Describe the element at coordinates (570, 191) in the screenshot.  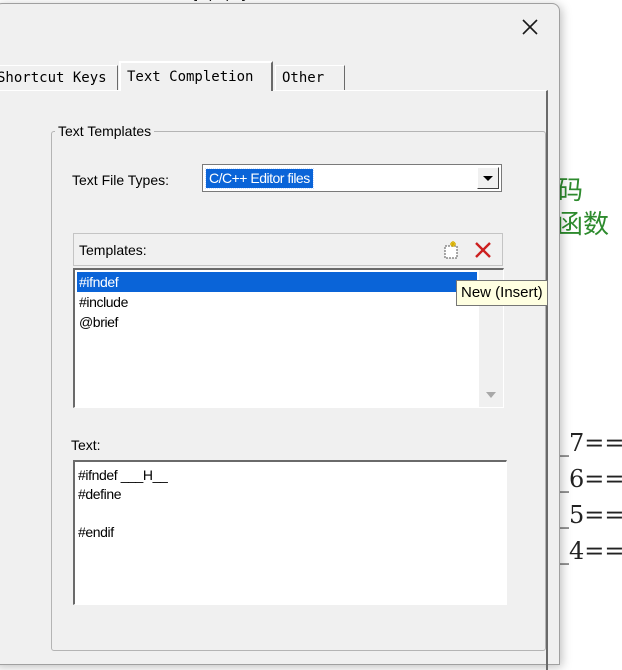
I see `background-comment-line-1: 码` at that location.